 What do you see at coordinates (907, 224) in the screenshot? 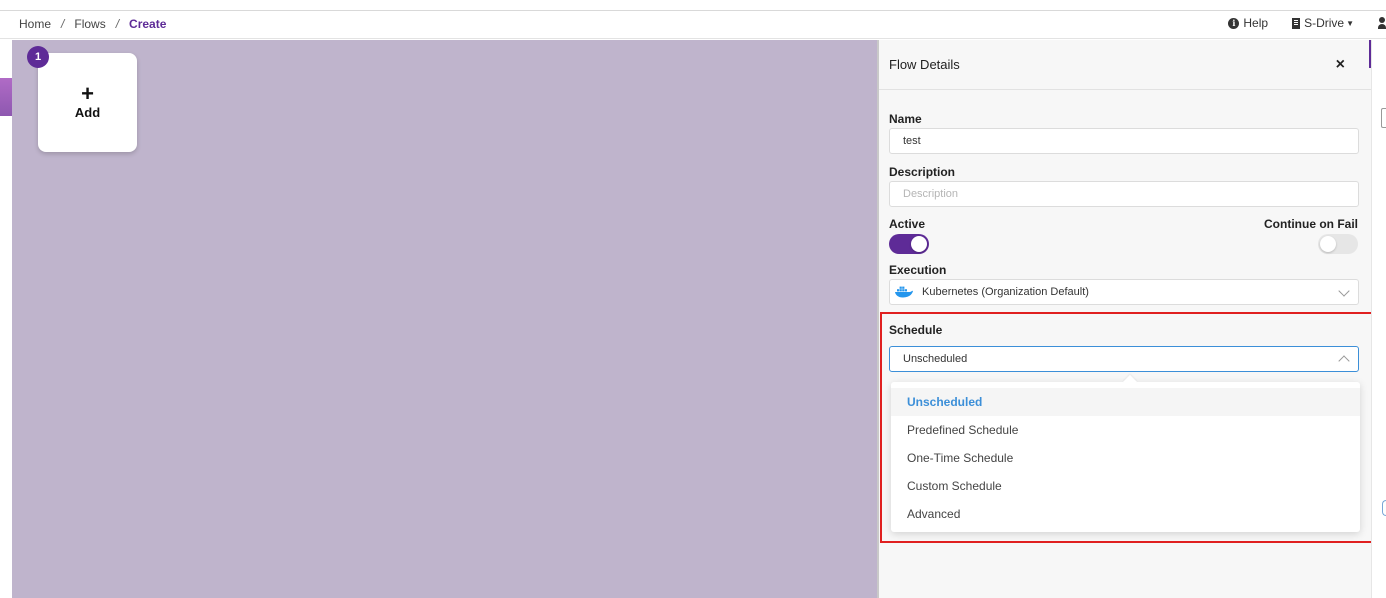
I see `active-label: Active` at bounding box center [907, 224].